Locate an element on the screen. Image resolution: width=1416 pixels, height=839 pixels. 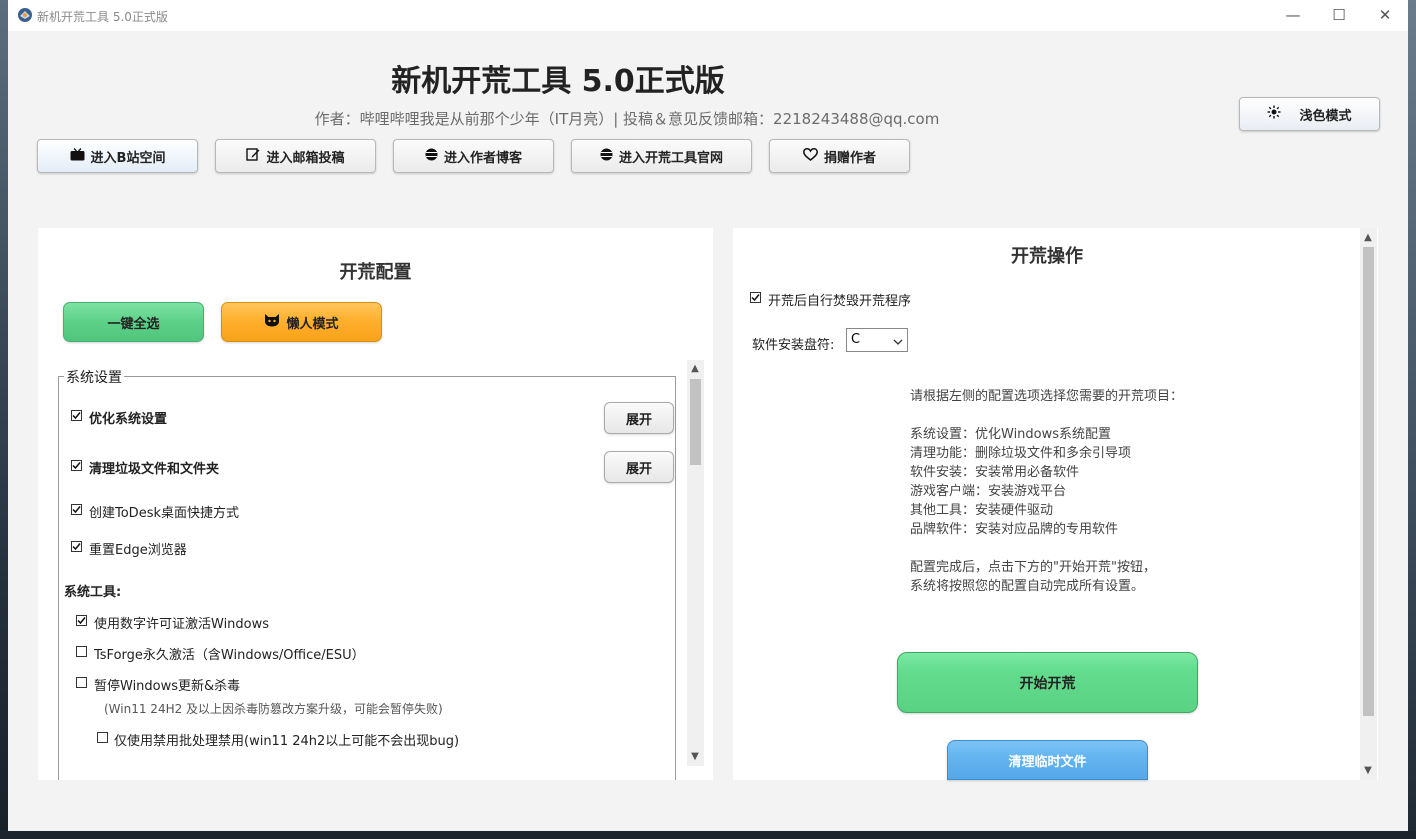
optimize-system-label: 优化系统设置 is located at coordinates (128, 419).